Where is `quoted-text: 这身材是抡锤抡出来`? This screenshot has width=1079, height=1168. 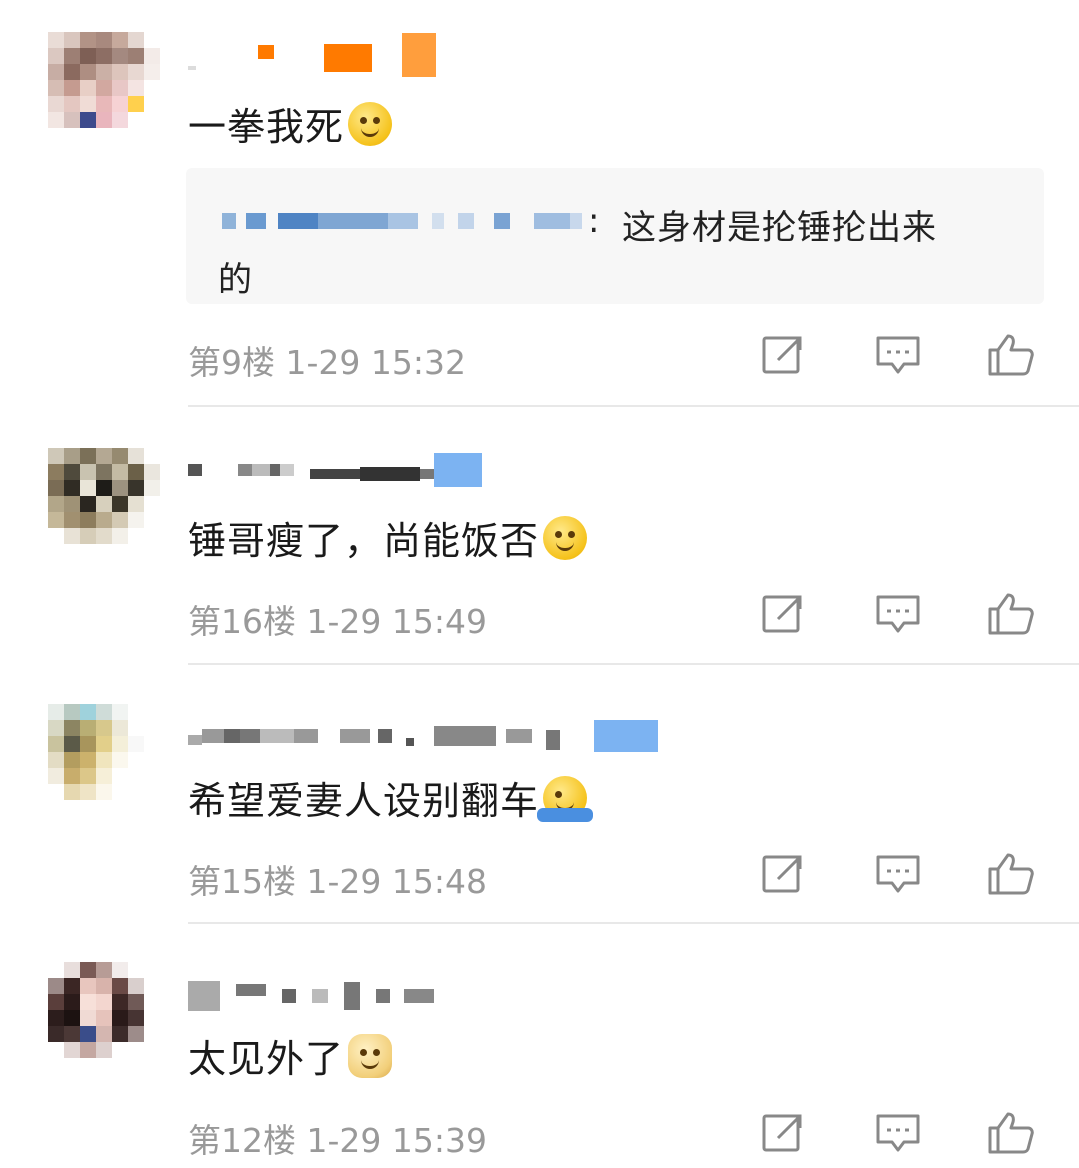 quoted-text: 这身材是抡锤抡出来 is located at coordinates (779, 228).